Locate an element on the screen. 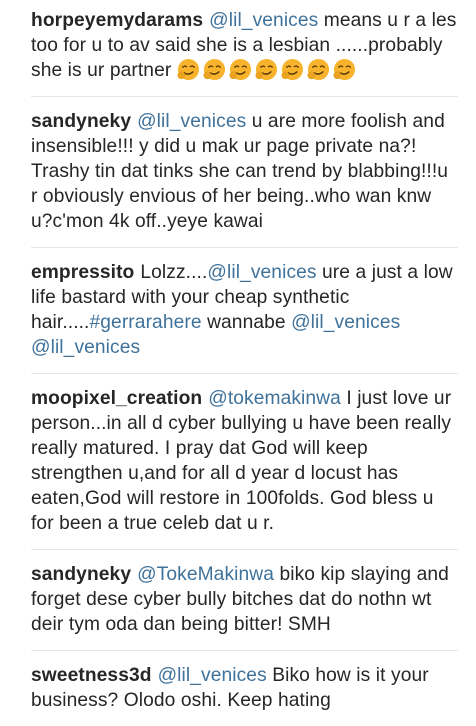 This screenshot has width=476, height=726. comment-username: sweetness3d is located at coordinates (91, 675).